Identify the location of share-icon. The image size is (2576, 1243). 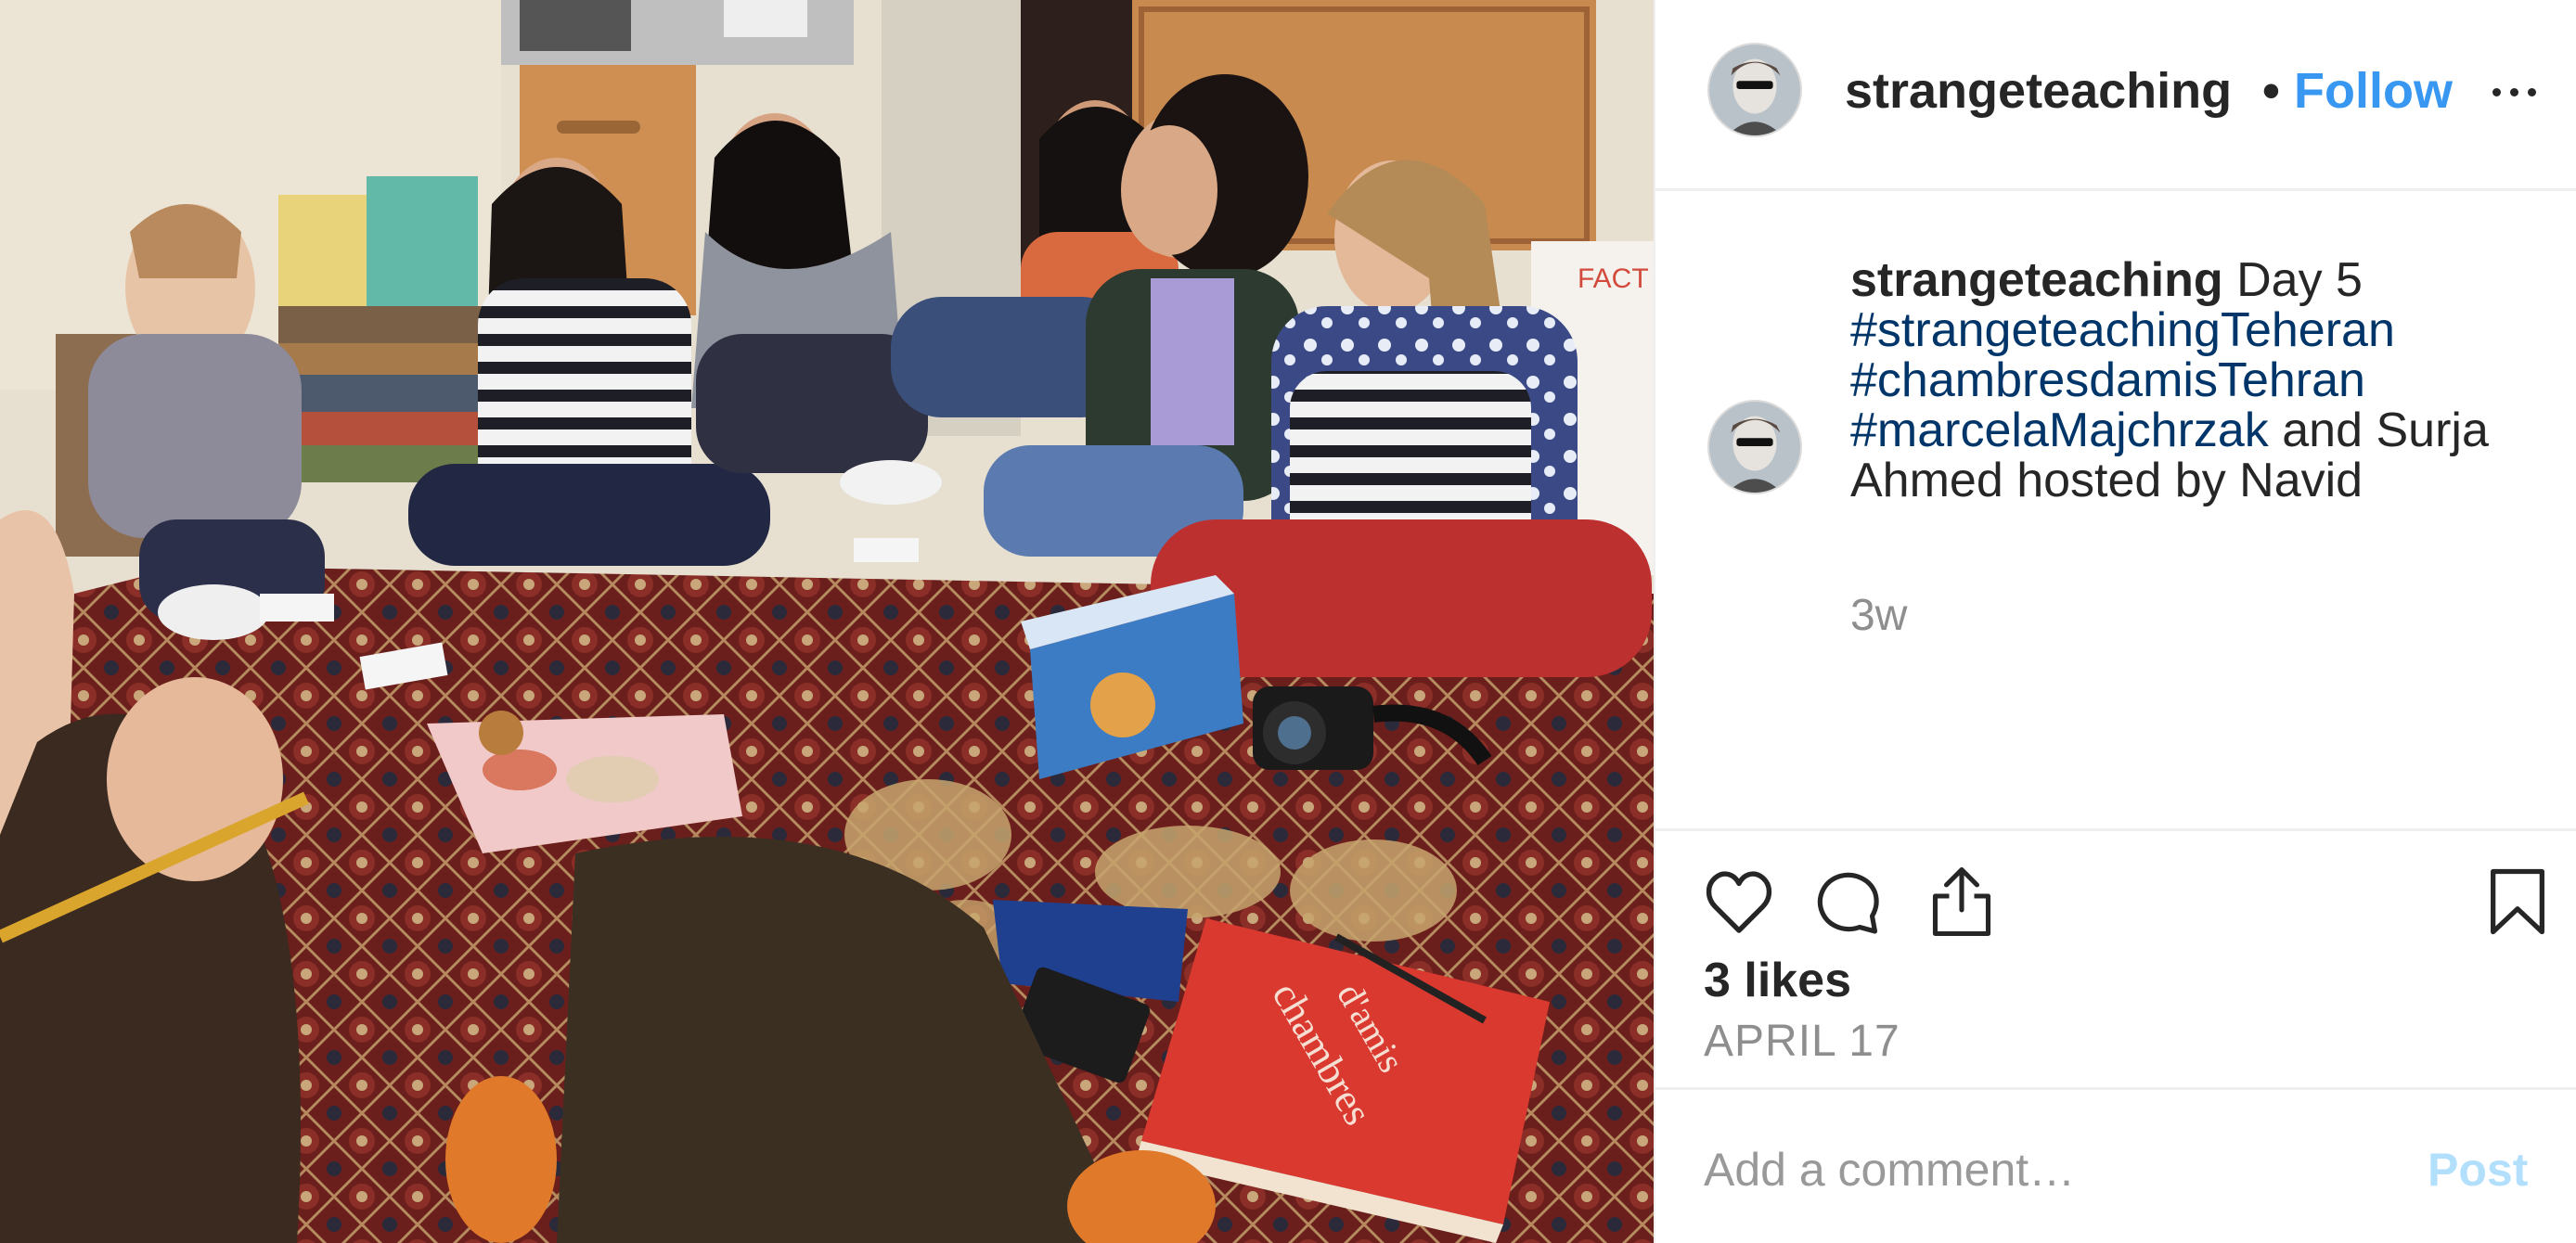
(1962, 901).